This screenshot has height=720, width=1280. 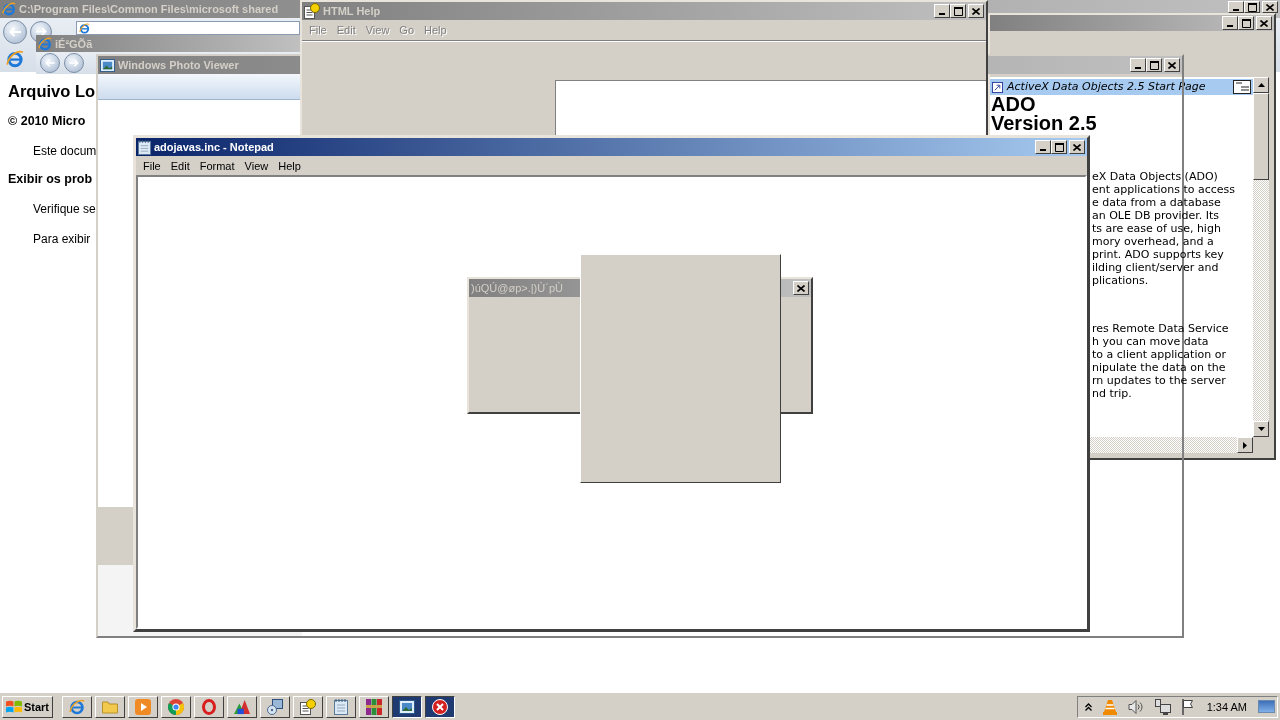 I want to click on window-title: HTML Help, so click(x=352, y=11).